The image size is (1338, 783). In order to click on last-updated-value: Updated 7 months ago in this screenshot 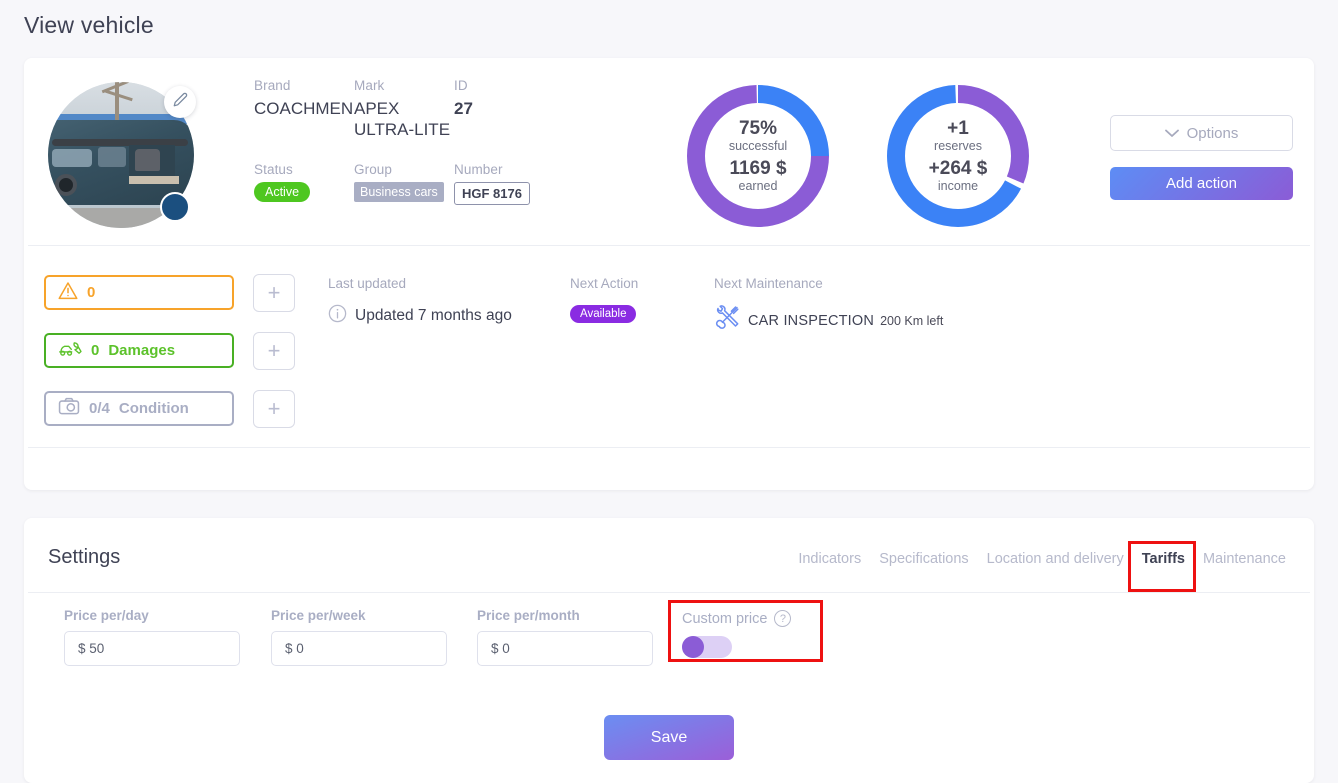, I will do `click(433, 315)`.